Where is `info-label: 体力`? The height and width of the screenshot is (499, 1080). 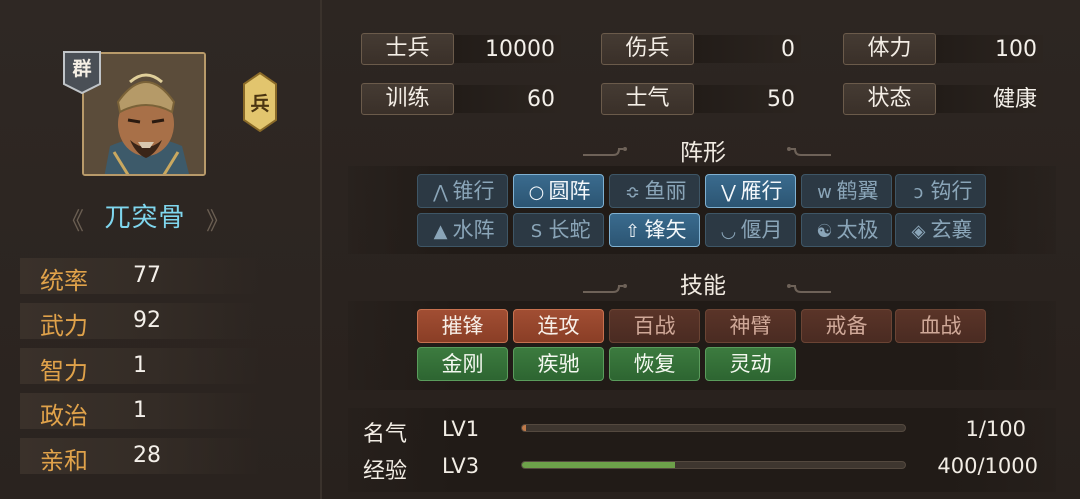 info-label: 体力 is located at coordinates (889, 49).